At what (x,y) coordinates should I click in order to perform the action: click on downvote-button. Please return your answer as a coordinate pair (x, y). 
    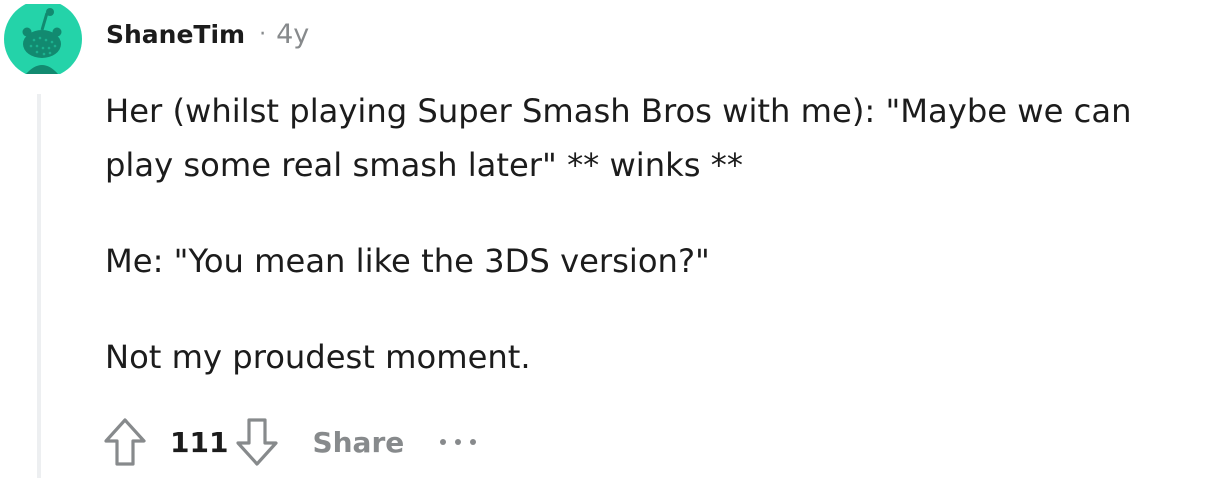
    Looking at the image, I should click on (257, 442).